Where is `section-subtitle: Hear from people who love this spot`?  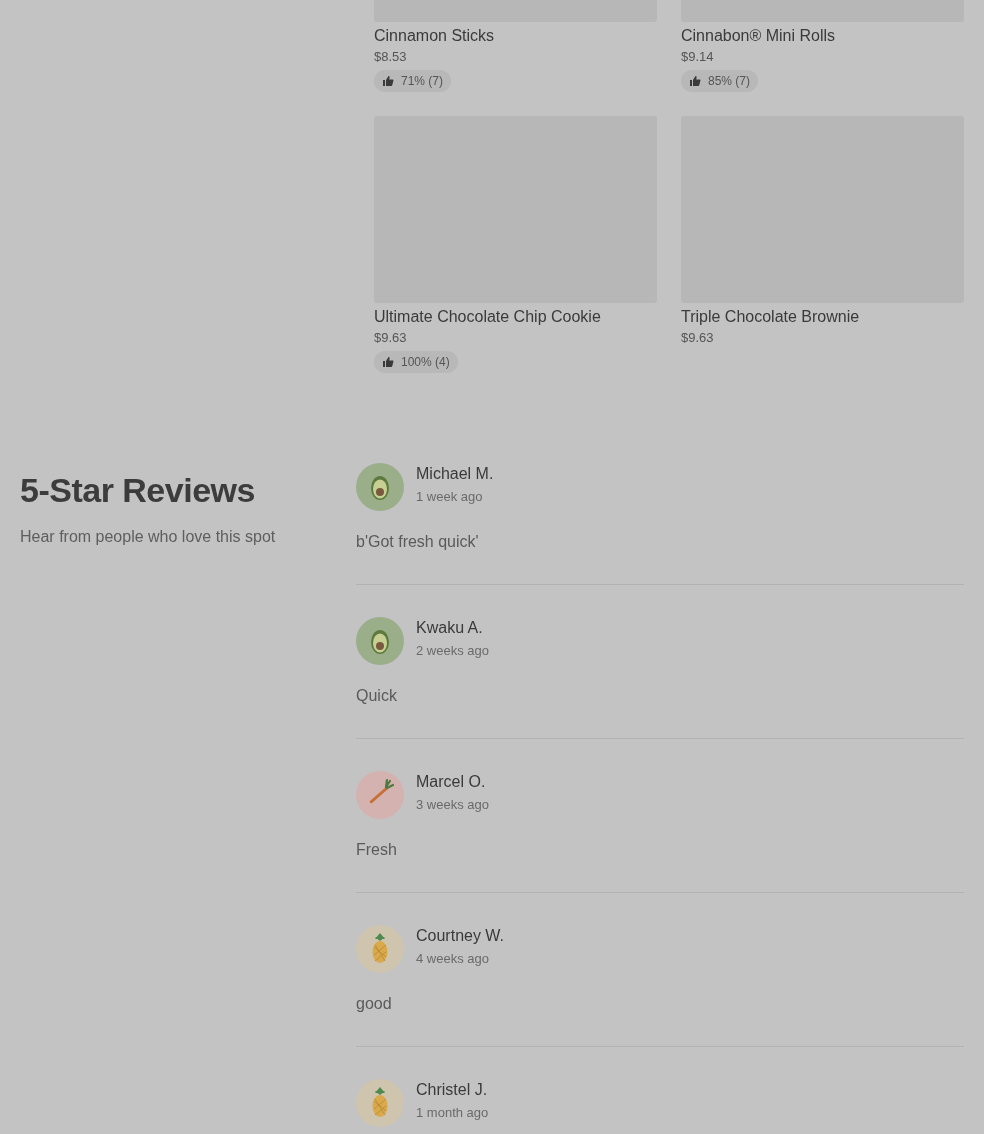
section-subtitle: Hear from people who love this spot is located at coordinates (148, 537).